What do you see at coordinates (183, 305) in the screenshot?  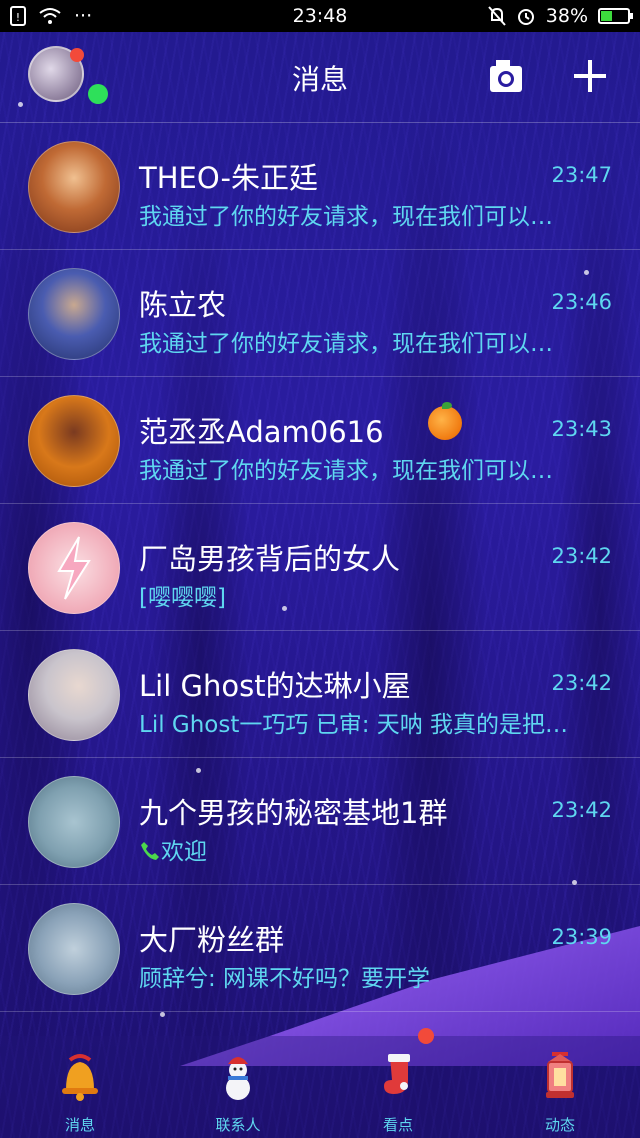 I see `chat-name: 陈立农` at bounding box center [183, 305].